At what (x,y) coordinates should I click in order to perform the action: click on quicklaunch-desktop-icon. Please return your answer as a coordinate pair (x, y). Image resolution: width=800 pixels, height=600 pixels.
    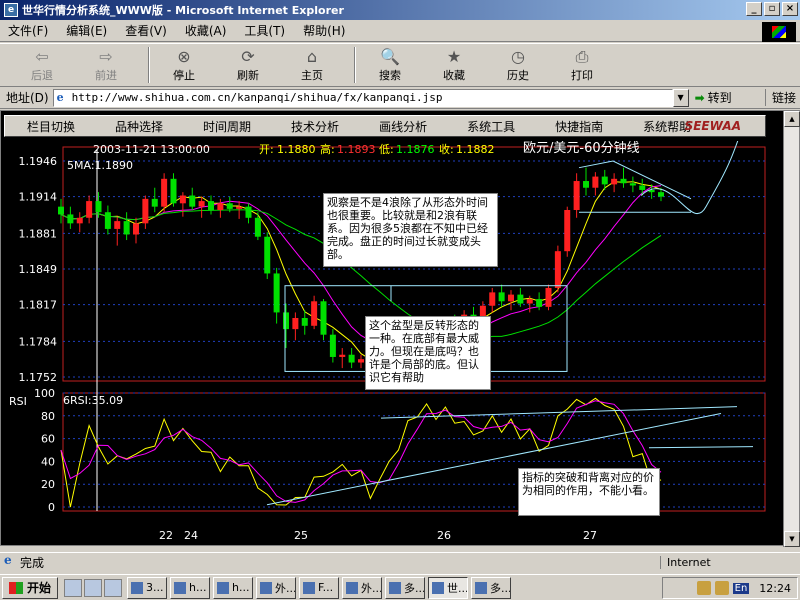
    Looking at the image, I should click on (93, 587).